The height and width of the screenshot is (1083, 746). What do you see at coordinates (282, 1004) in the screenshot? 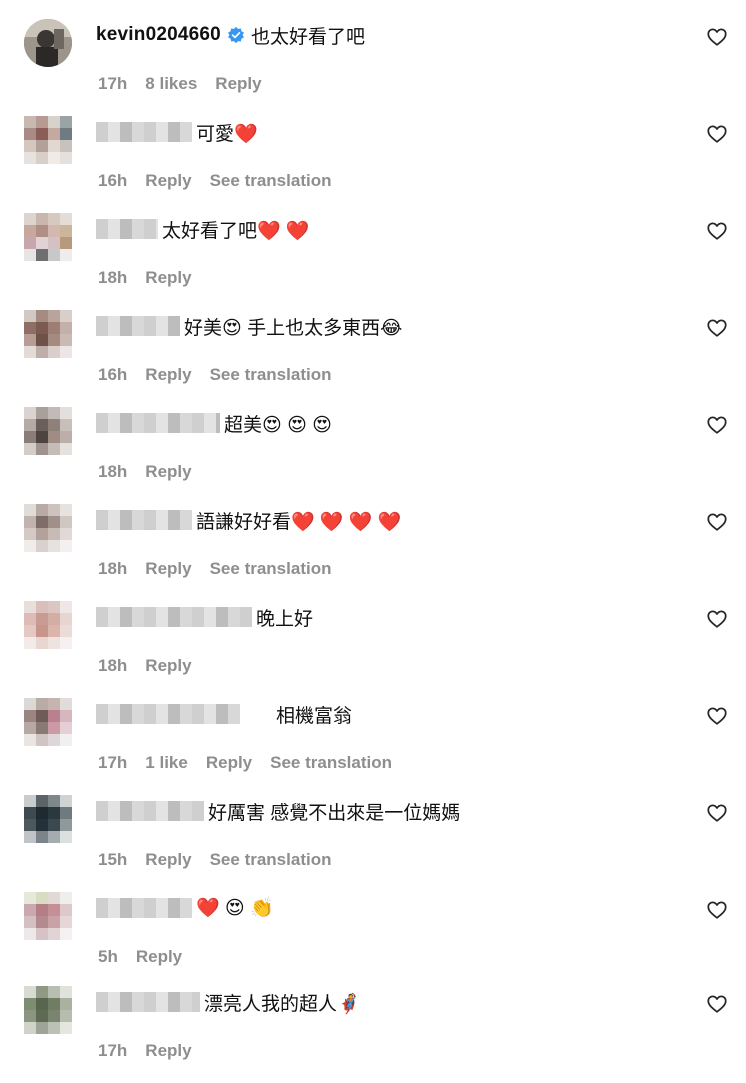
I see `comment-text: 漂亮人我的超人🦸` at bounding box center [282, 1004].